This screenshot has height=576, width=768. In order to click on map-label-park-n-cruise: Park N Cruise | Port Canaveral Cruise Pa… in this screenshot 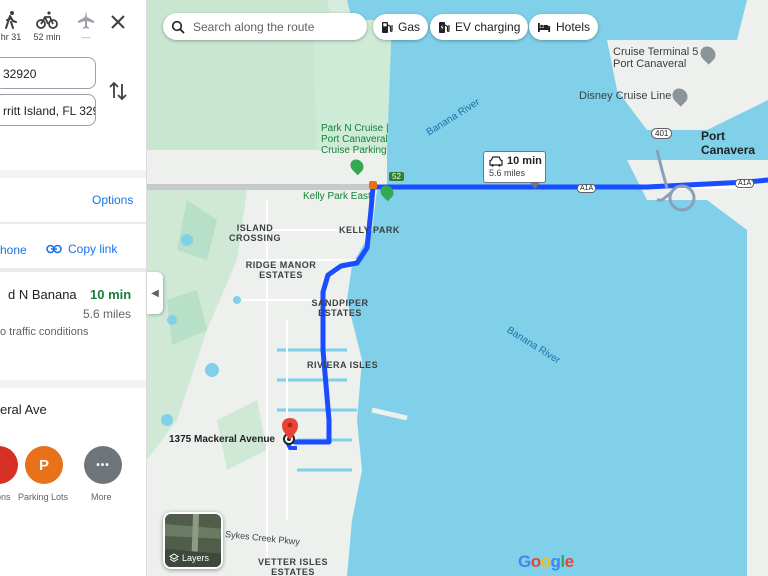, I will do `click(362, 139)`.